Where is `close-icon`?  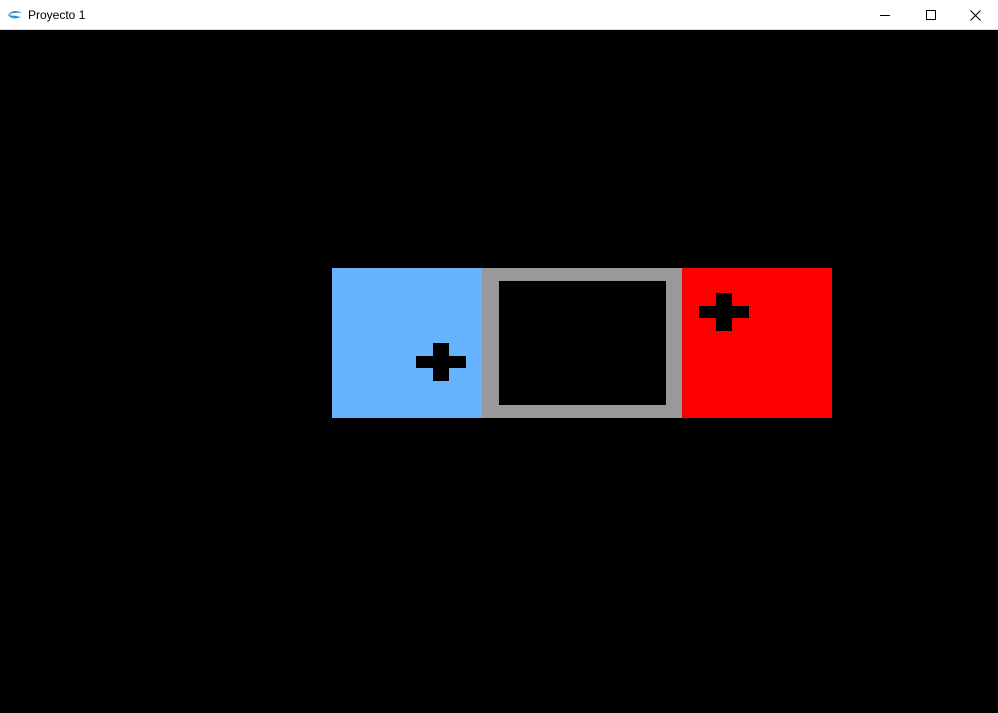
close-icon is located at coordinates (975, 15).